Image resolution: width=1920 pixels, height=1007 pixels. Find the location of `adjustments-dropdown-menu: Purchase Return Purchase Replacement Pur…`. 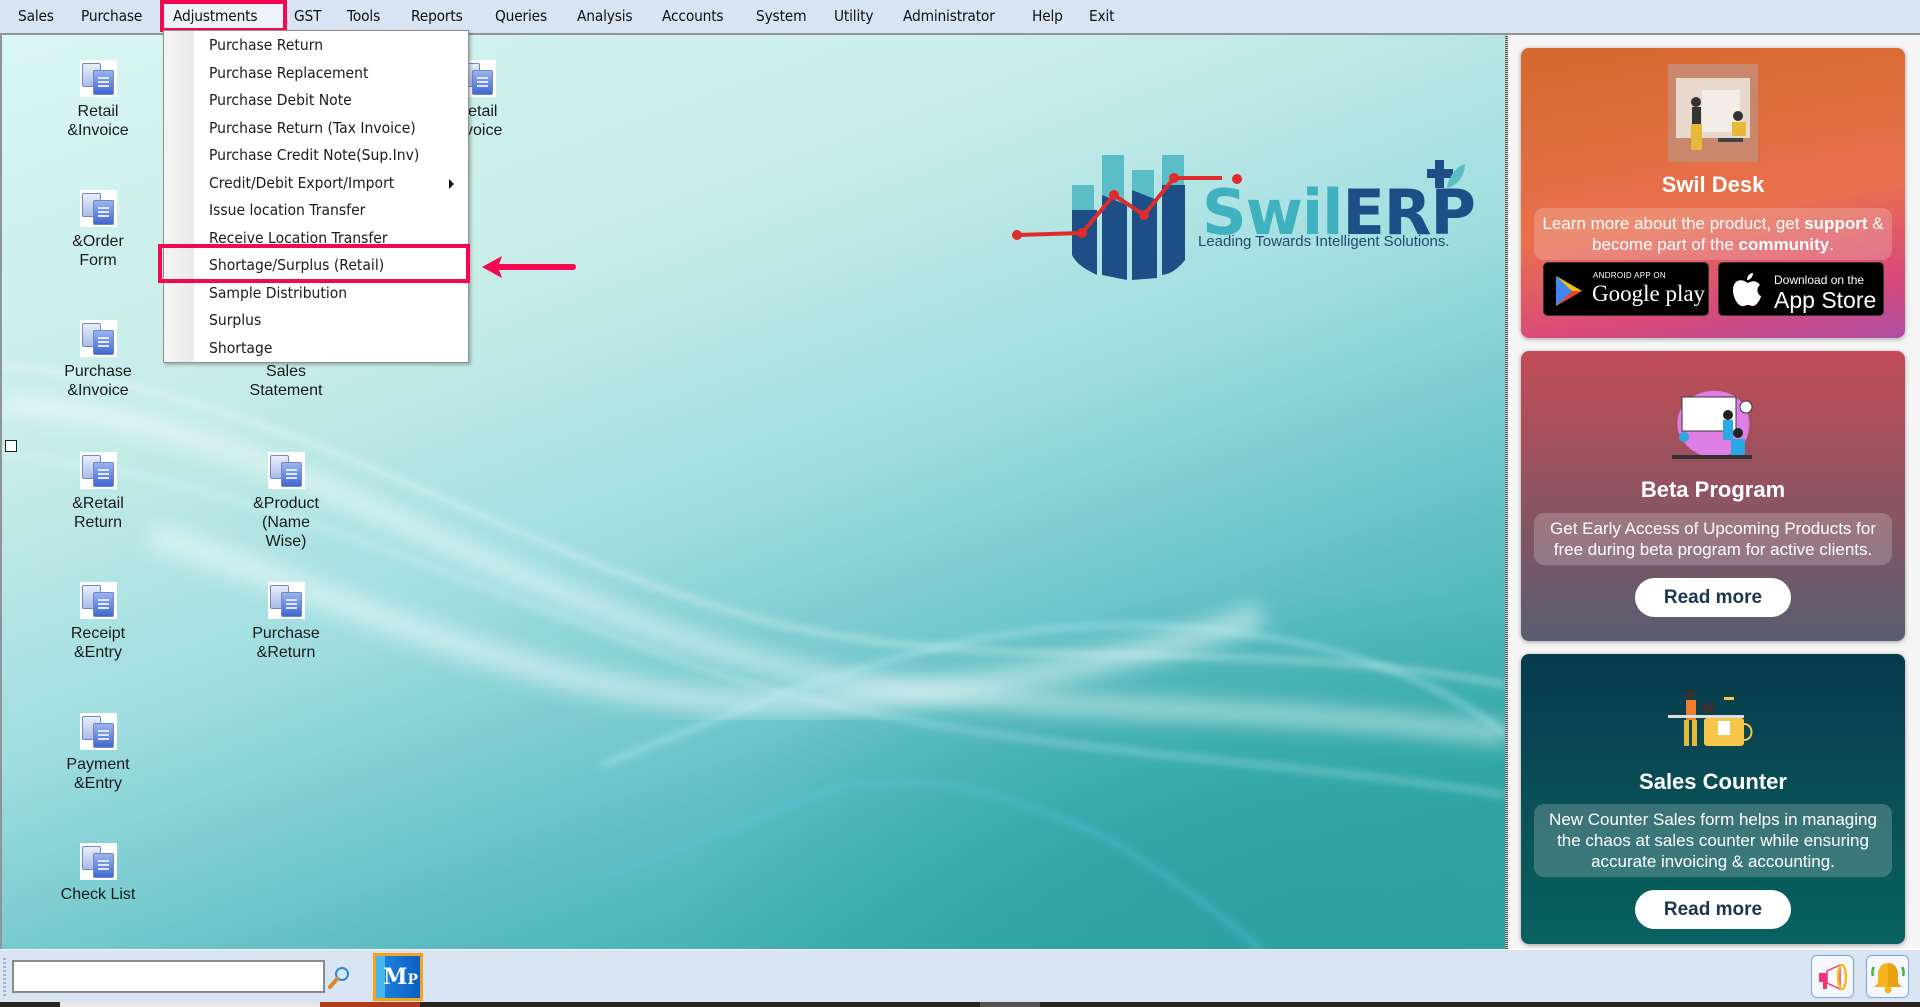

adjustments-dropdown-menu: Purchase Return Purchase Replacement Pur… is located at coordinates (316, 196).